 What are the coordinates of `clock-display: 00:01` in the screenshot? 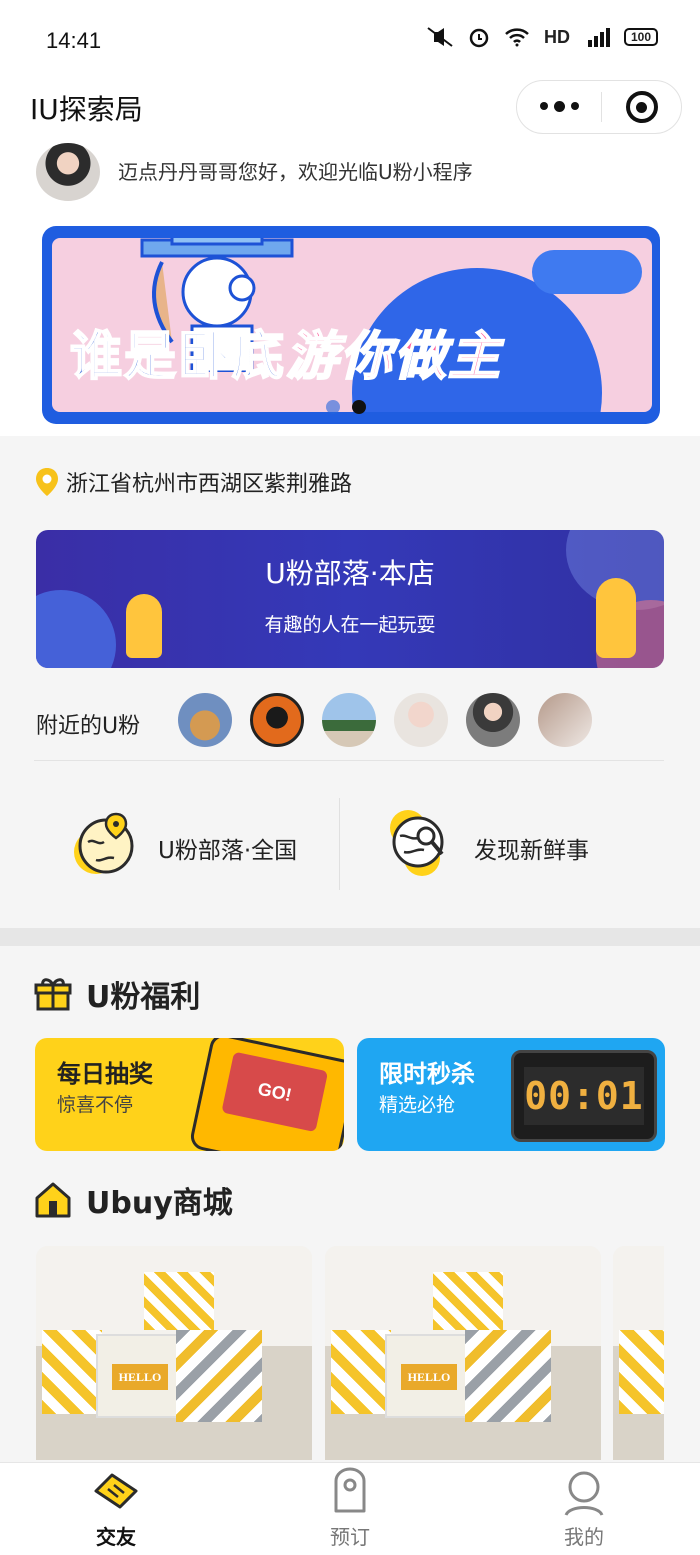 It's located at (584, 1096).